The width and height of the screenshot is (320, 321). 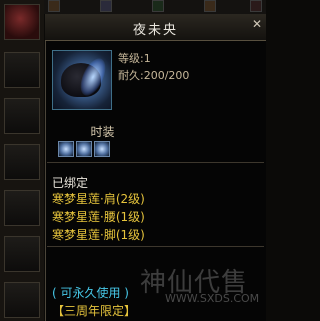 I want to click on usage-limited: 【三周年限定】, so click(x=94, y=311).